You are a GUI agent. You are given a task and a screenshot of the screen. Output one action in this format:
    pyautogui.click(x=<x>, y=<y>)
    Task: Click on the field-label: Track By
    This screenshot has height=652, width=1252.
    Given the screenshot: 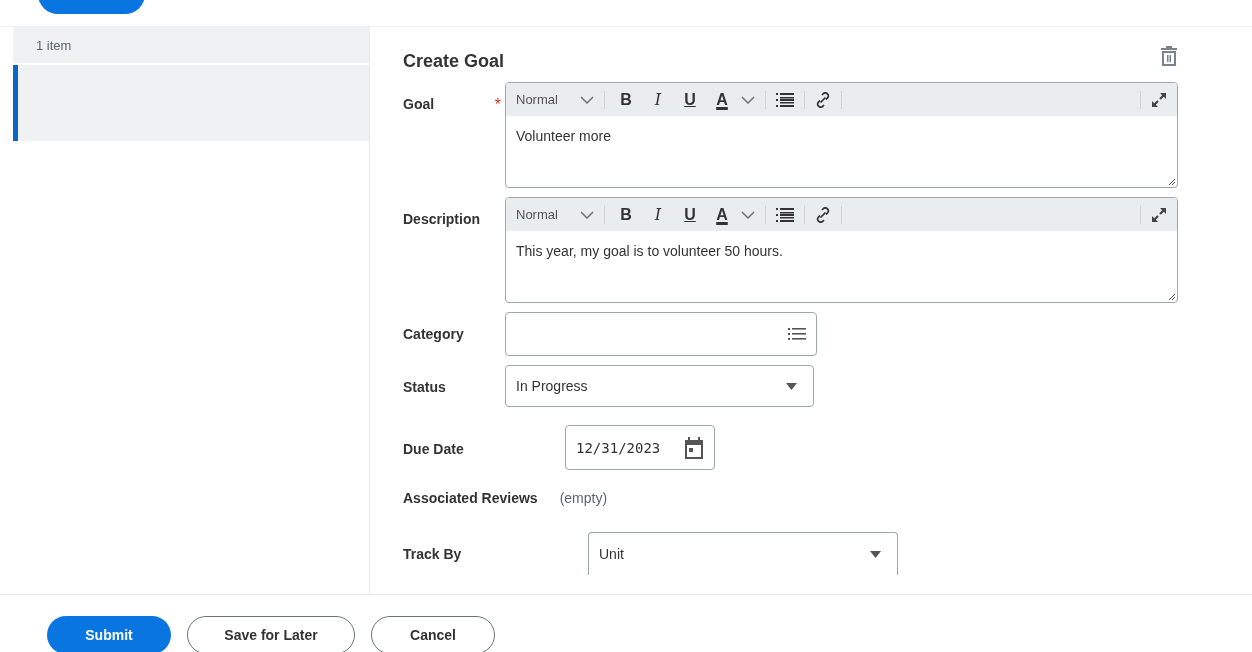 What is the action you would take?
    pyautogui.click(x=432, y=554)
    